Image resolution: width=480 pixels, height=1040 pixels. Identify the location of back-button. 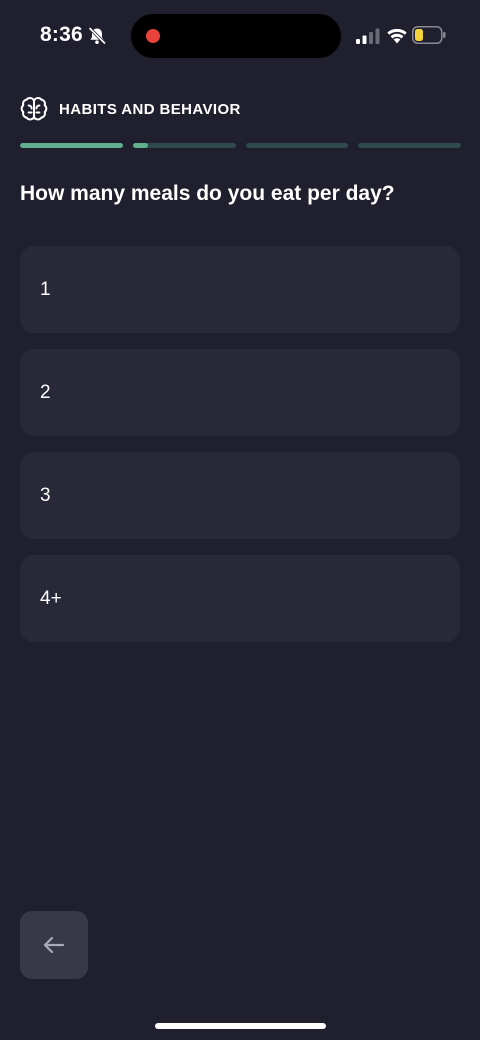
(54, 945).